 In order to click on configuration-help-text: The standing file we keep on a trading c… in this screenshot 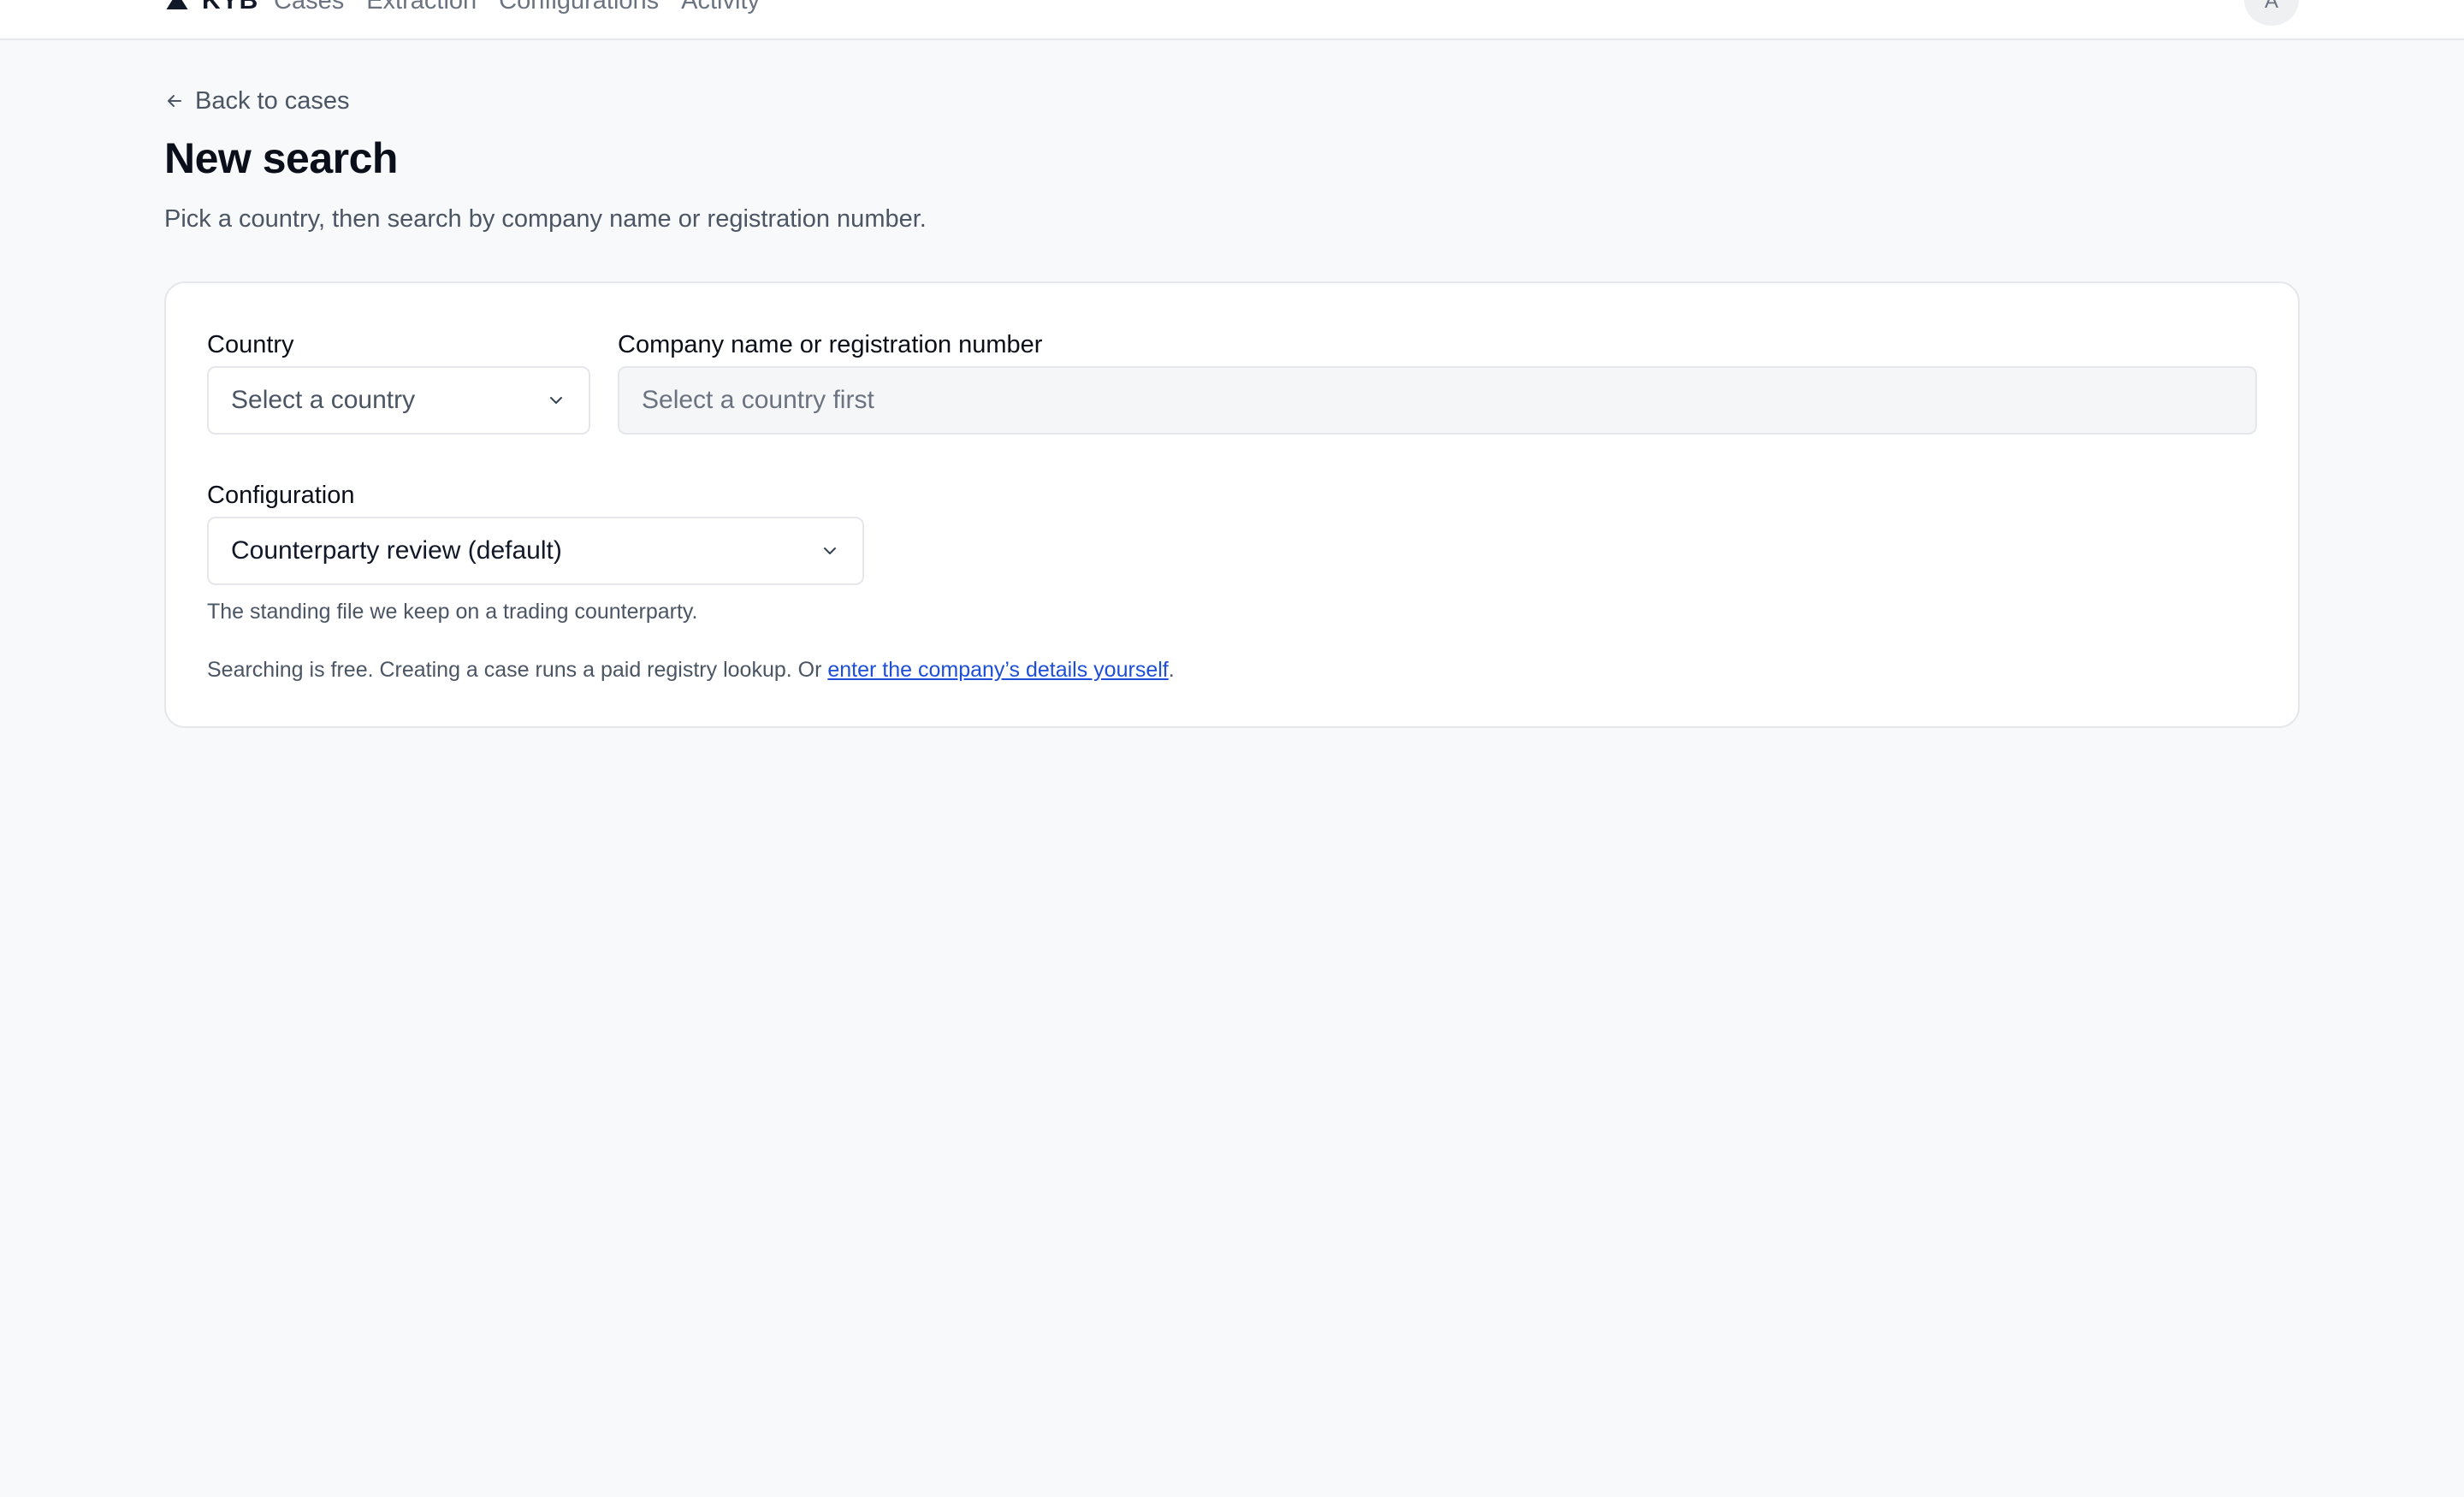, I will do `click(452, 612)`.